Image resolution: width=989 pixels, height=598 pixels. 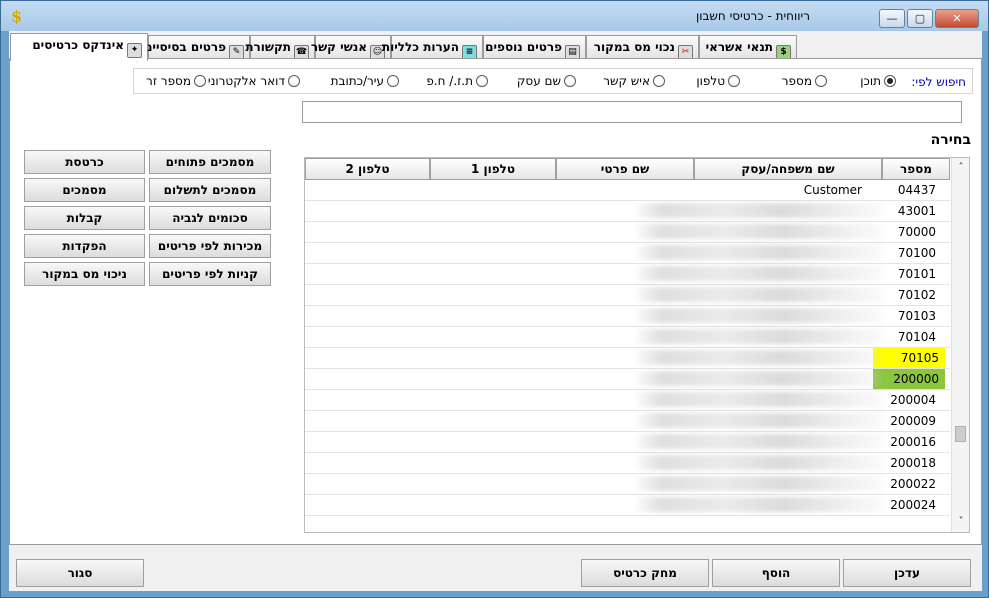 What do you see at coordinates (210, 274) in the screenshot?
I see `purchases-by-items-button: קניות לפי פריטים` at bounding box center [210, 274].